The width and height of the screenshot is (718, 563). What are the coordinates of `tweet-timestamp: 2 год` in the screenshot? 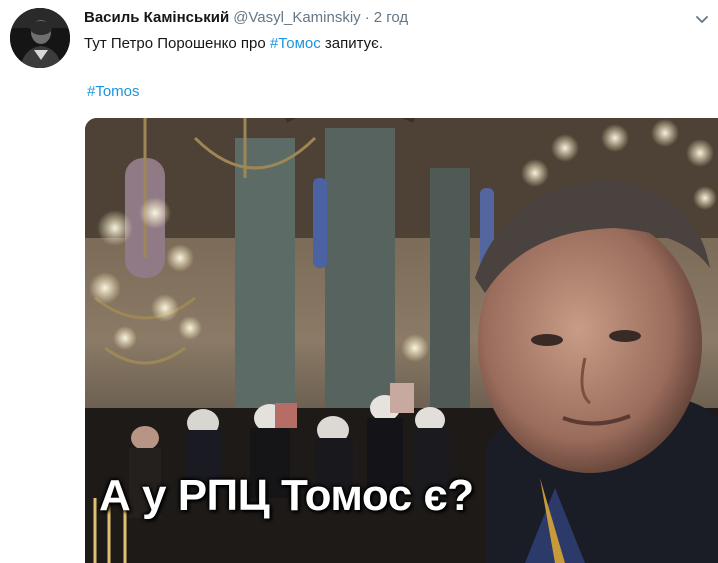 It's located at (391, 18).